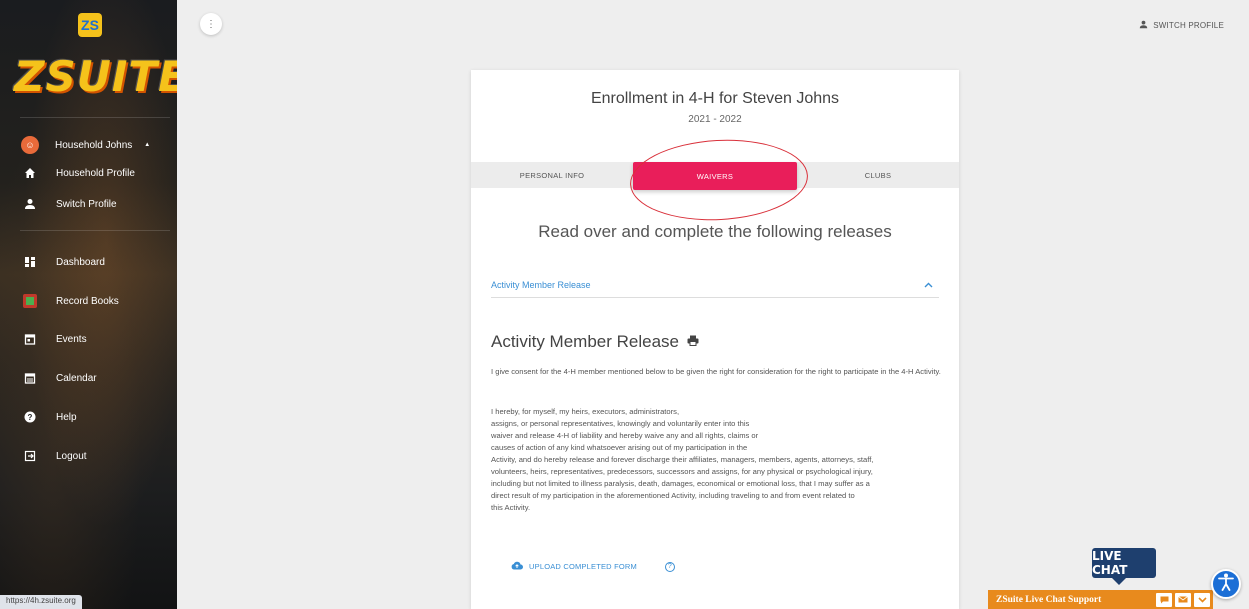  I want to click on switch-profile-label: SWITCH PROFILE, so click(1188, 25).